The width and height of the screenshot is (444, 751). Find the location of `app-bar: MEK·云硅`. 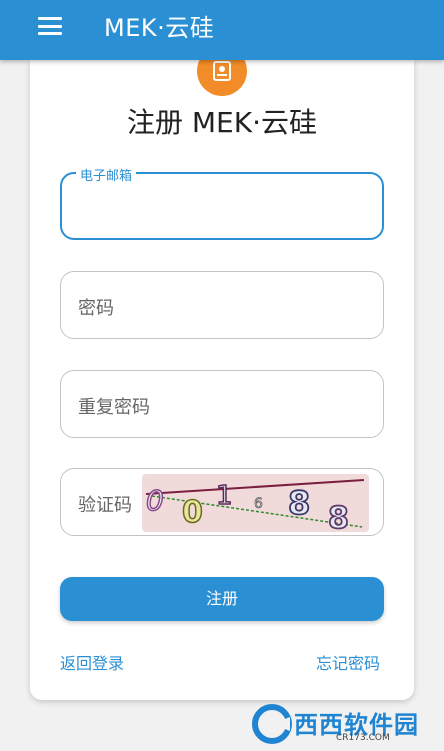

app-bar: MEK·云硅 is located at coordinates (222, 30).